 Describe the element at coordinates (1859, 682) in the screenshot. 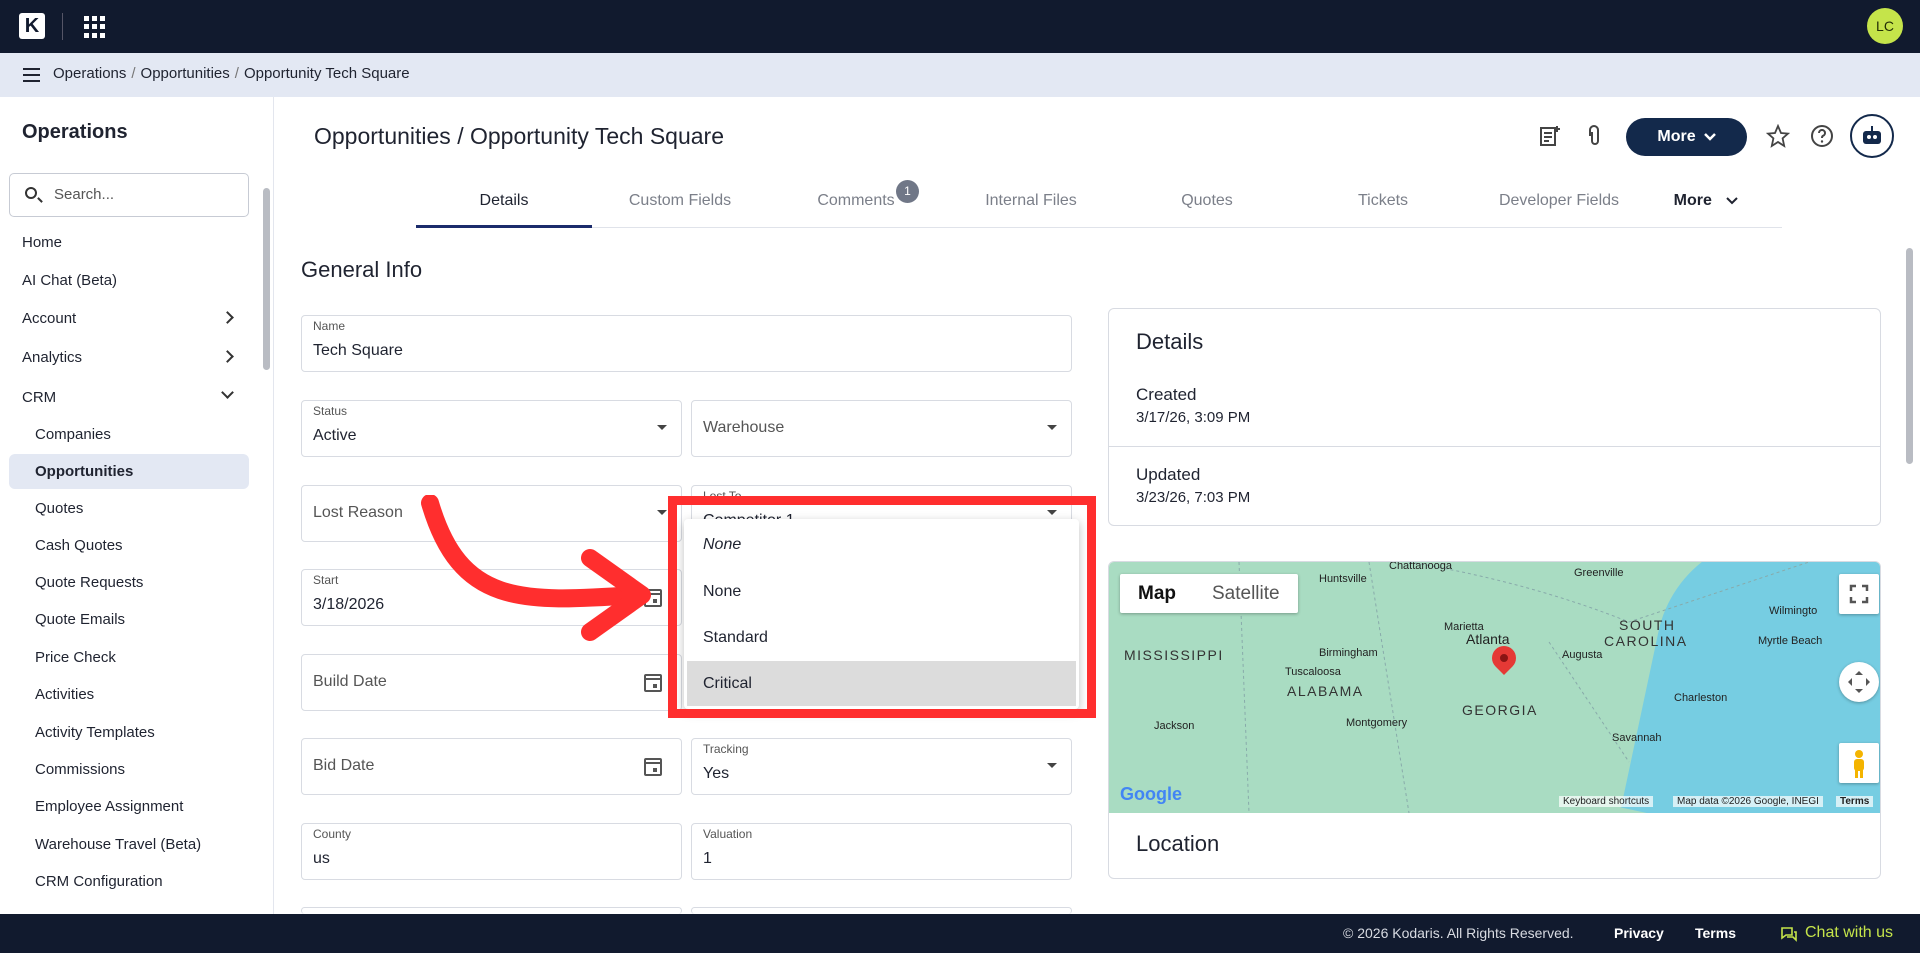

I see `map-camera-control-icon` at that location.